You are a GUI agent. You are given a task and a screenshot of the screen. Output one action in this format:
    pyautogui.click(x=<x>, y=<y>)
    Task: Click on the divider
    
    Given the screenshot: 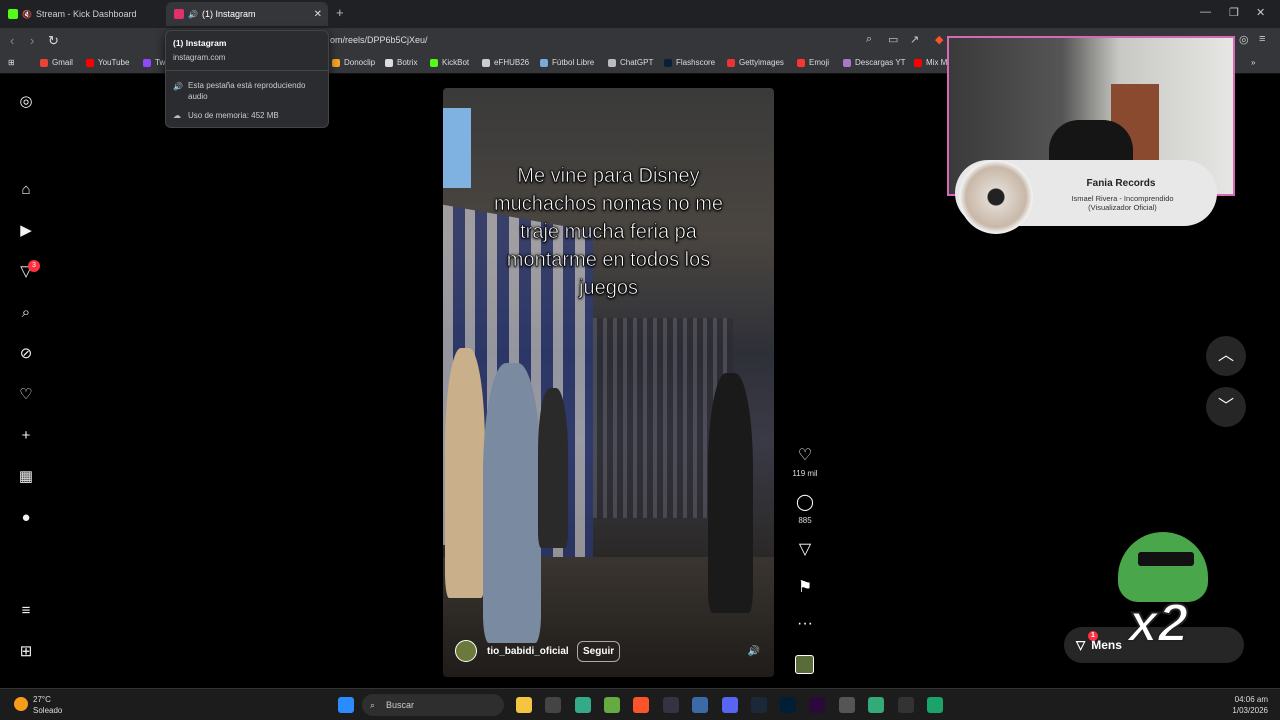 What is the action you would take?
    pyautogui.click(x=247, y=70)
    